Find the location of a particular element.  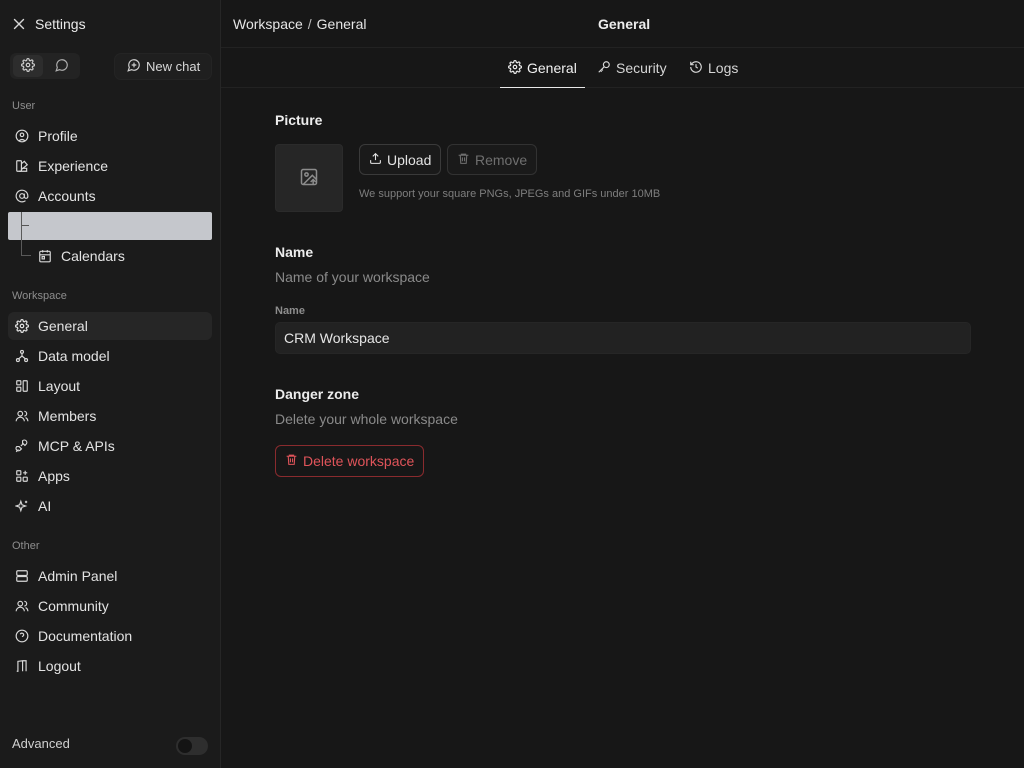

top-bar: Workspace / General General is located at coordinates (622, 24).